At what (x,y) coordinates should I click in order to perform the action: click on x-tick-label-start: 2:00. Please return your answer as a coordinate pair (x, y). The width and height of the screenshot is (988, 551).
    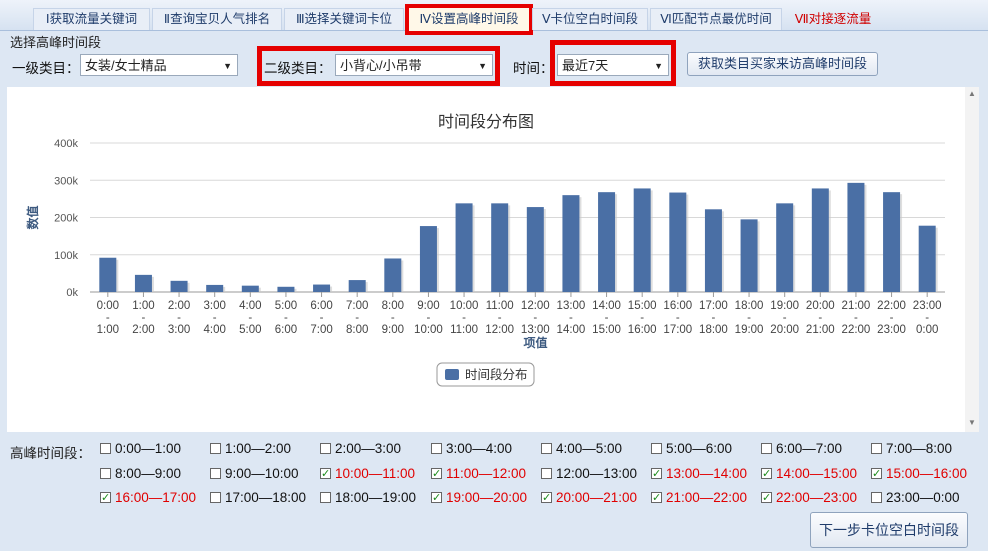
    Looking at the image, I should click on (179, 306).